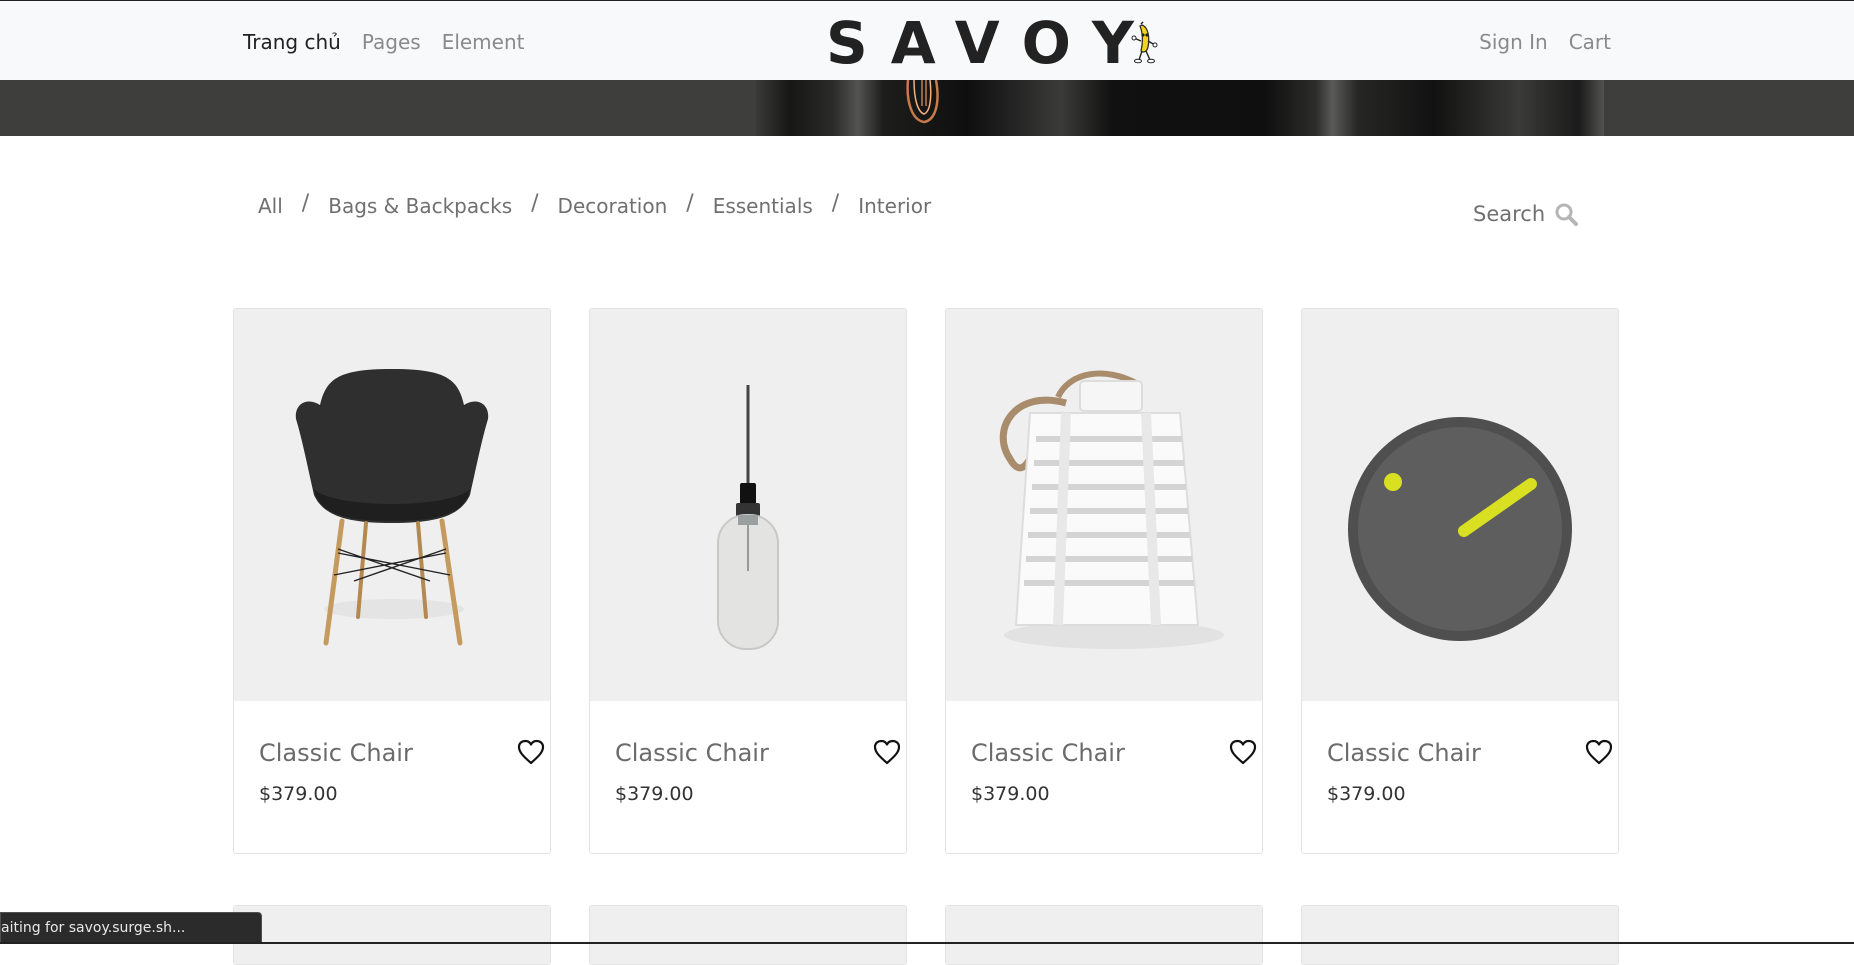  What do you see at coordinates (420, 206) in the screenshot?
I see `filter-bags-backpacks: Bags & Backpacks` at bounding box center [420, 206].